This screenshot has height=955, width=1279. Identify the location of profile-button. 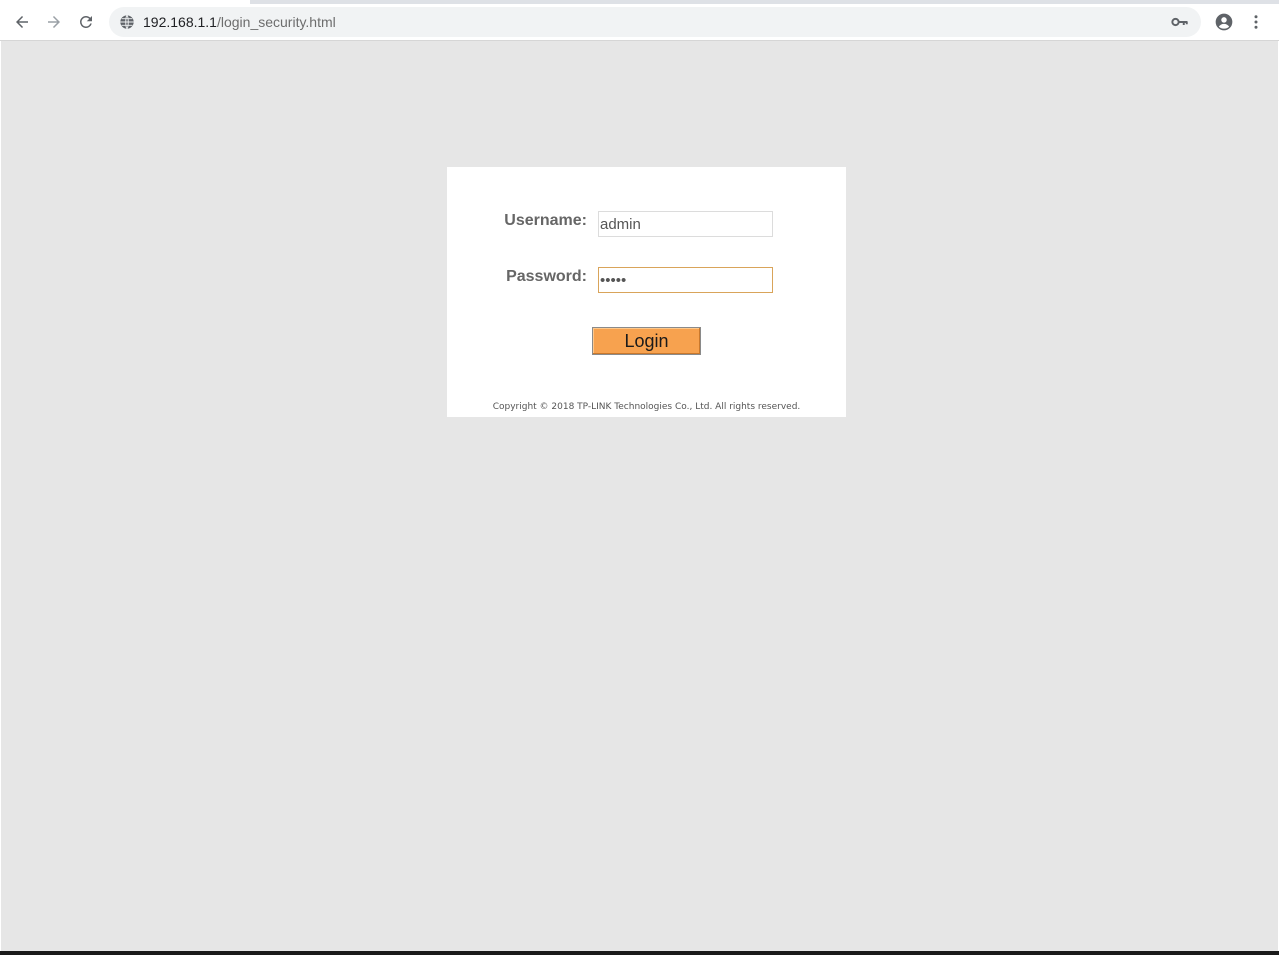
(1224, 22).